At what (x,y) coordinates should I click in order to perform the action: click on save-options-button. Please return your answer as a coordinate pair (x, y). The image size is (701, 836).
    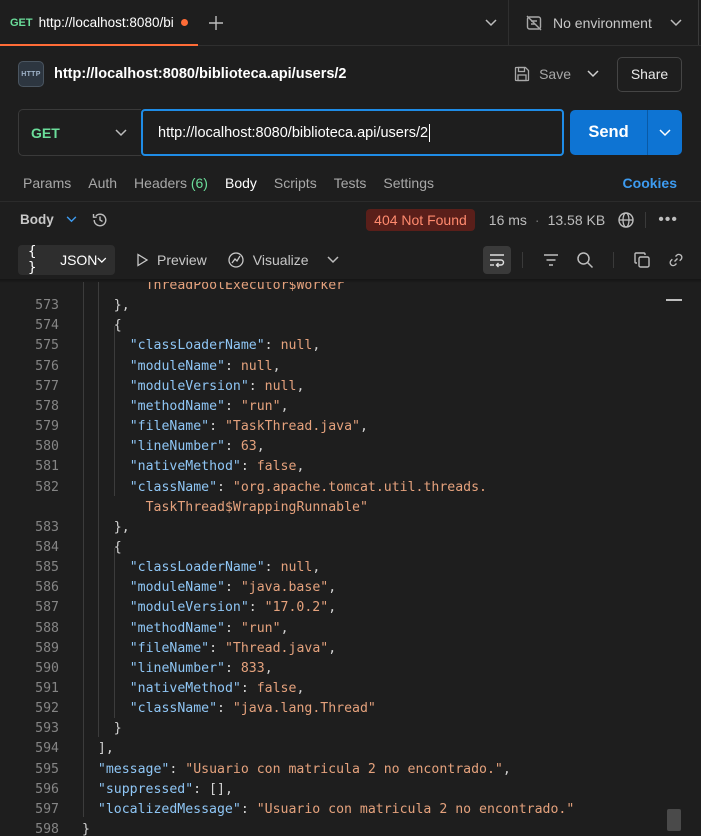
    Looking at the image, I should click on (593, 74).